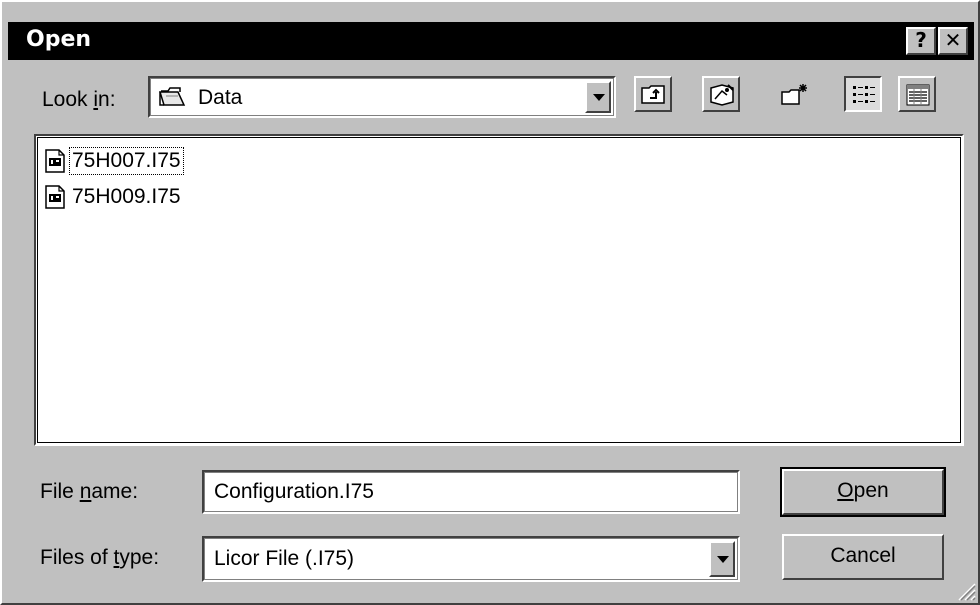 The width and height of the screenshot is (980, 605). I want to click on help-icon: ?, so click(921, 40).